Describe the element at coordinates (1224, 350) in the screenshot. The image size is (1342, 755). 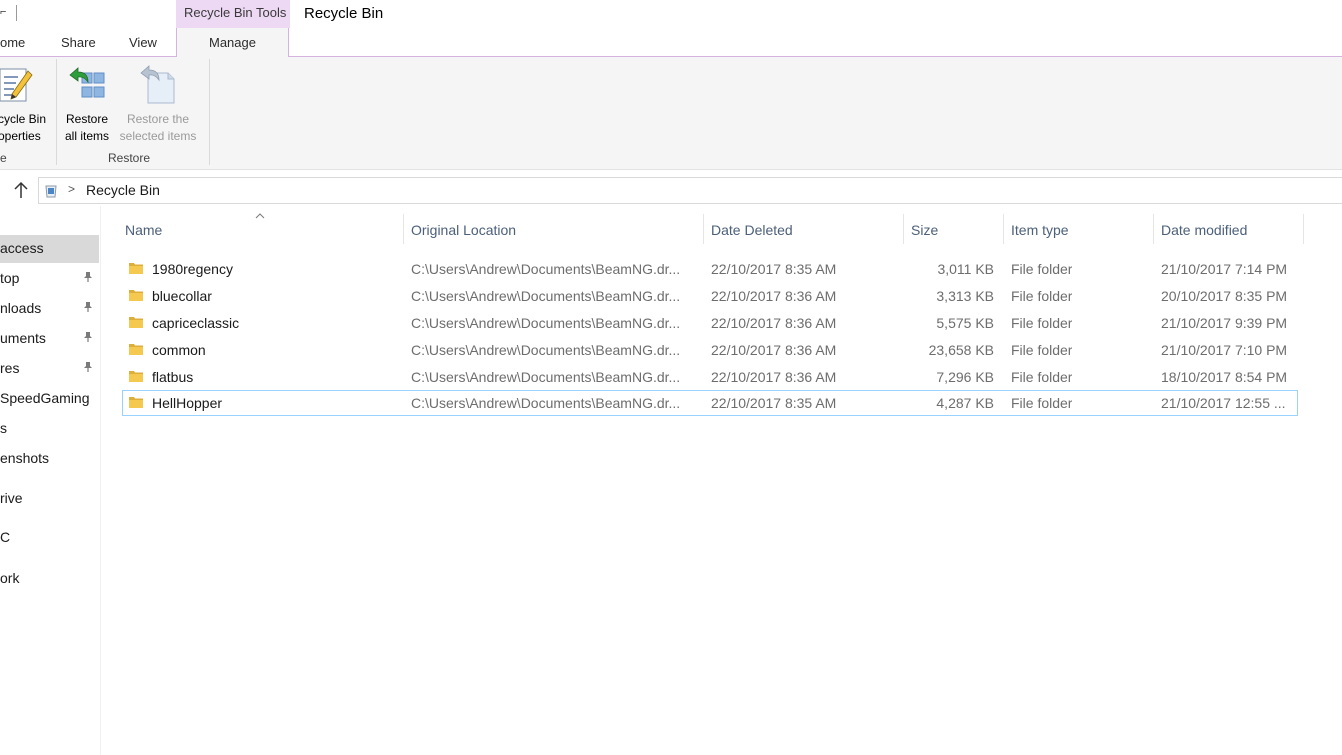
I see `file-date-modified: 21/10/2017 7:10 PM` at that location.